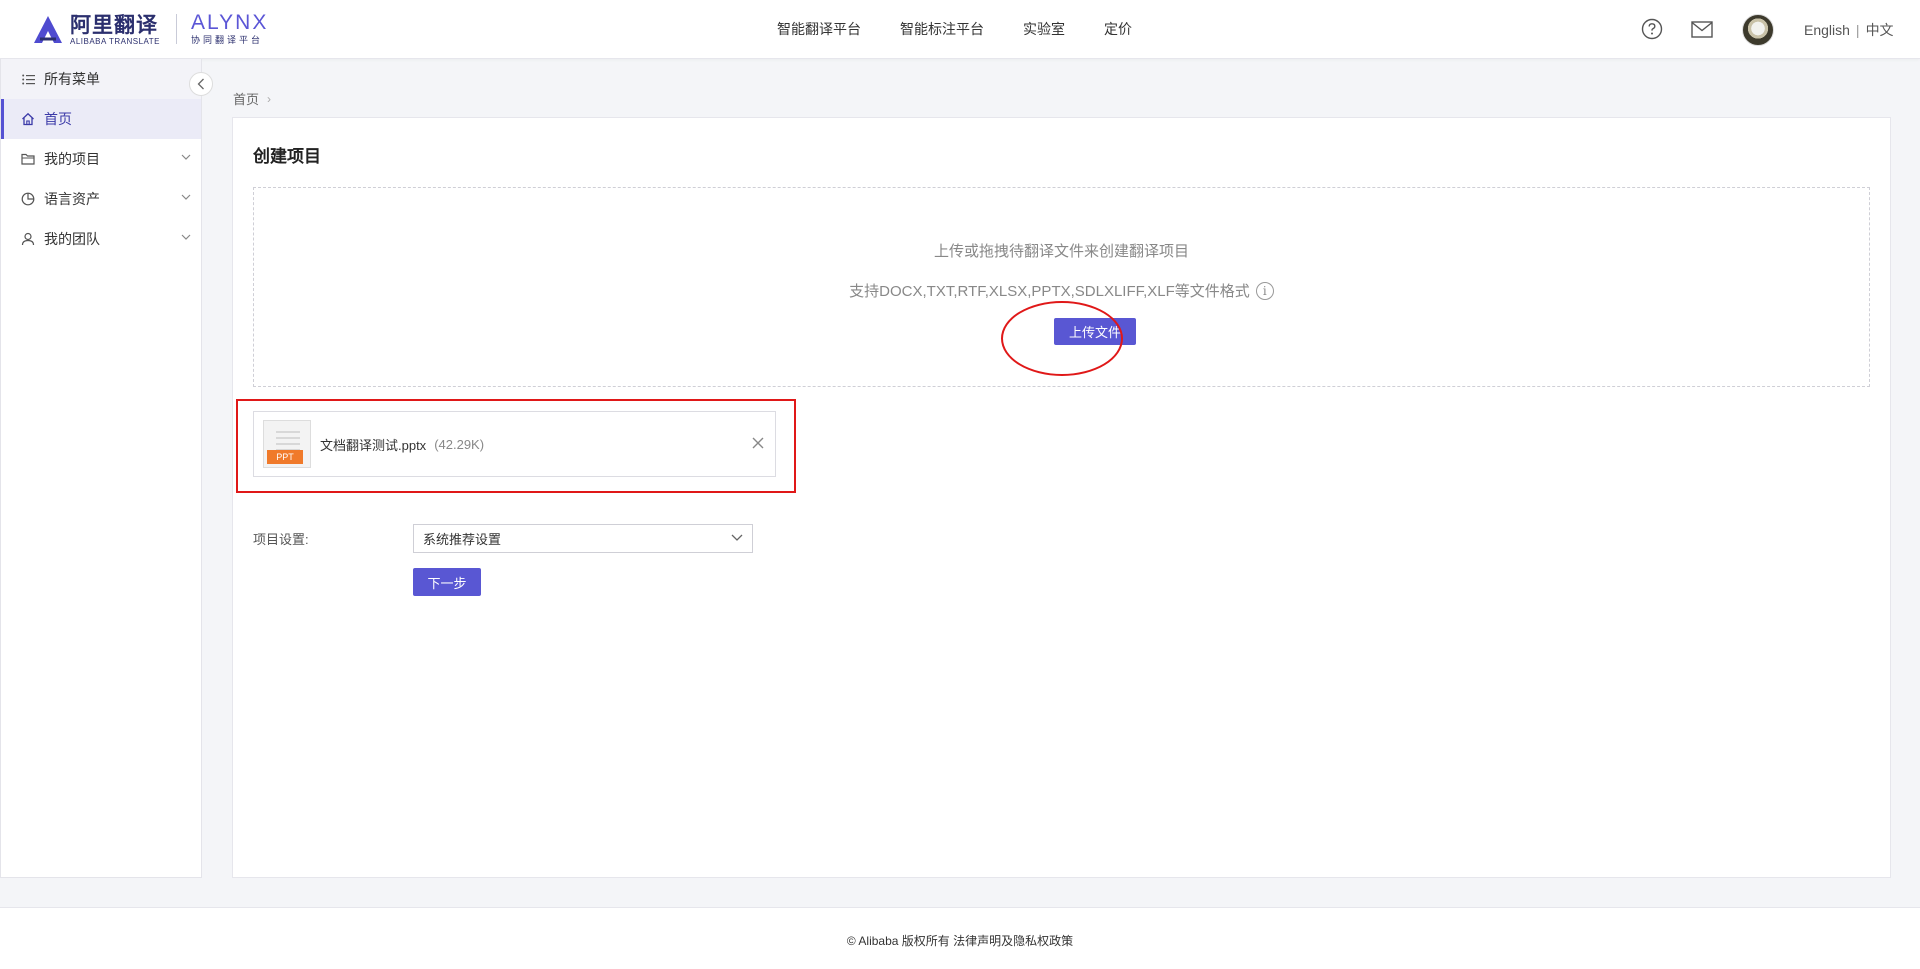 The width and height of the screenshot is (1920, 969). I want to click on page-title: 创建项目, so click(287, 156).